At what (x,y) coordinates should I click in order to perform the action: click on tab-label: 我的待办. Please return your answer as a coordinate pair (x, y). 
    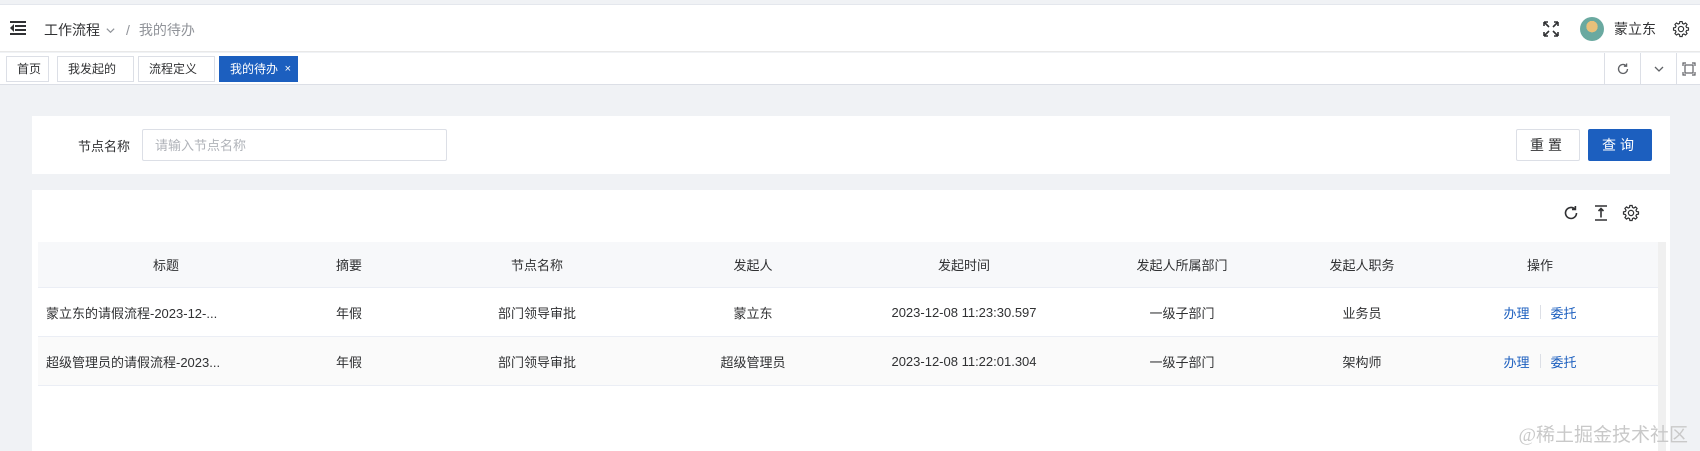
    Looking at the image, I should click on (254, 69).